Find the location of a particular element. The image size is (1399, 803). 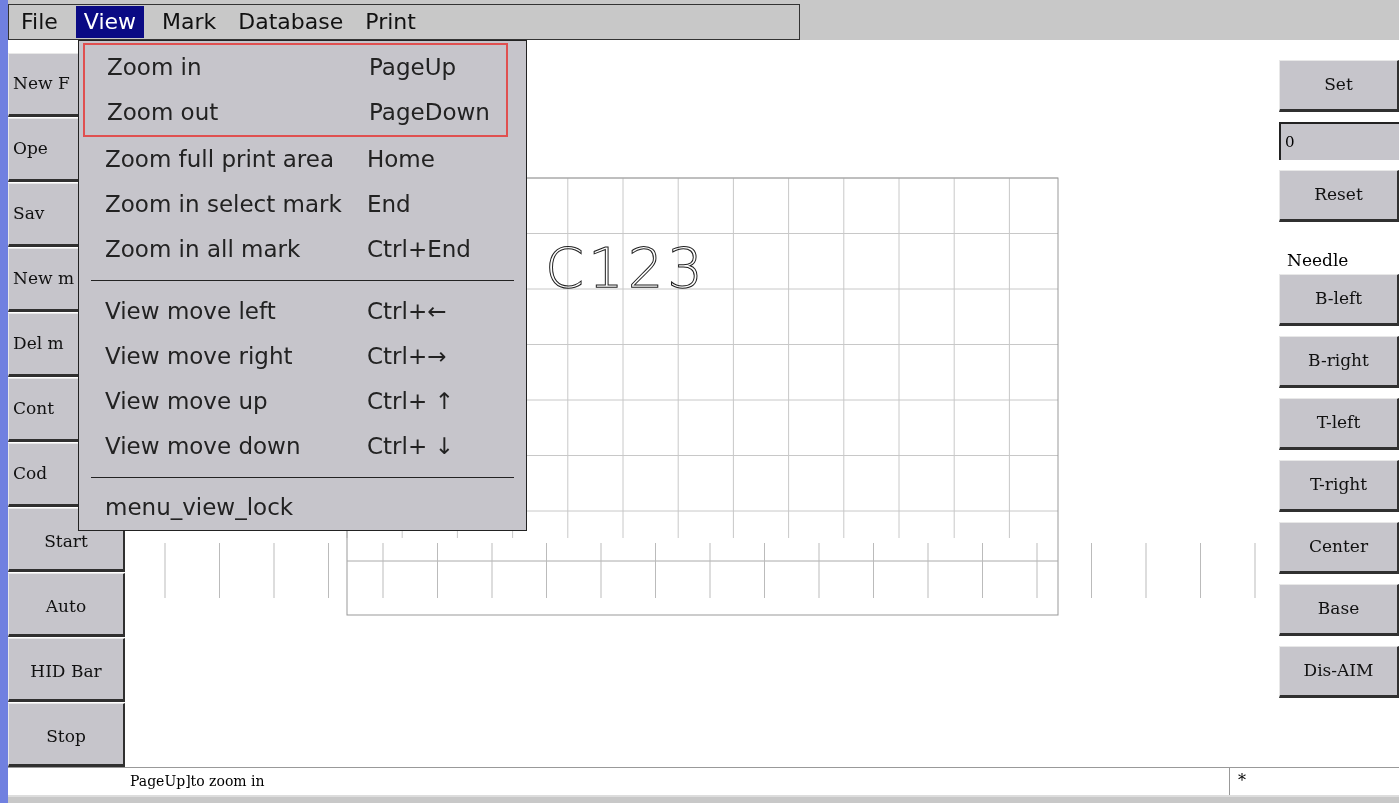

mark-text: C123 is located at coordinates (626, 268).